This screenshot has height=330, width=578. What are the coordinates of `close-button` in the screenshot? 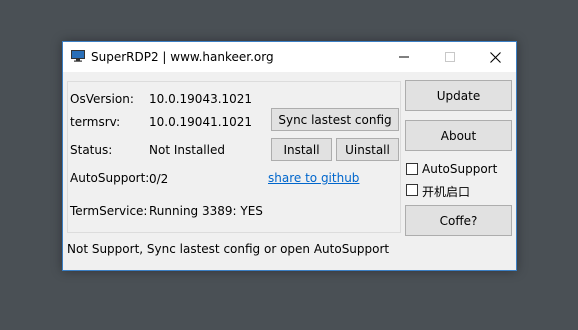 It's located at (495, 57).